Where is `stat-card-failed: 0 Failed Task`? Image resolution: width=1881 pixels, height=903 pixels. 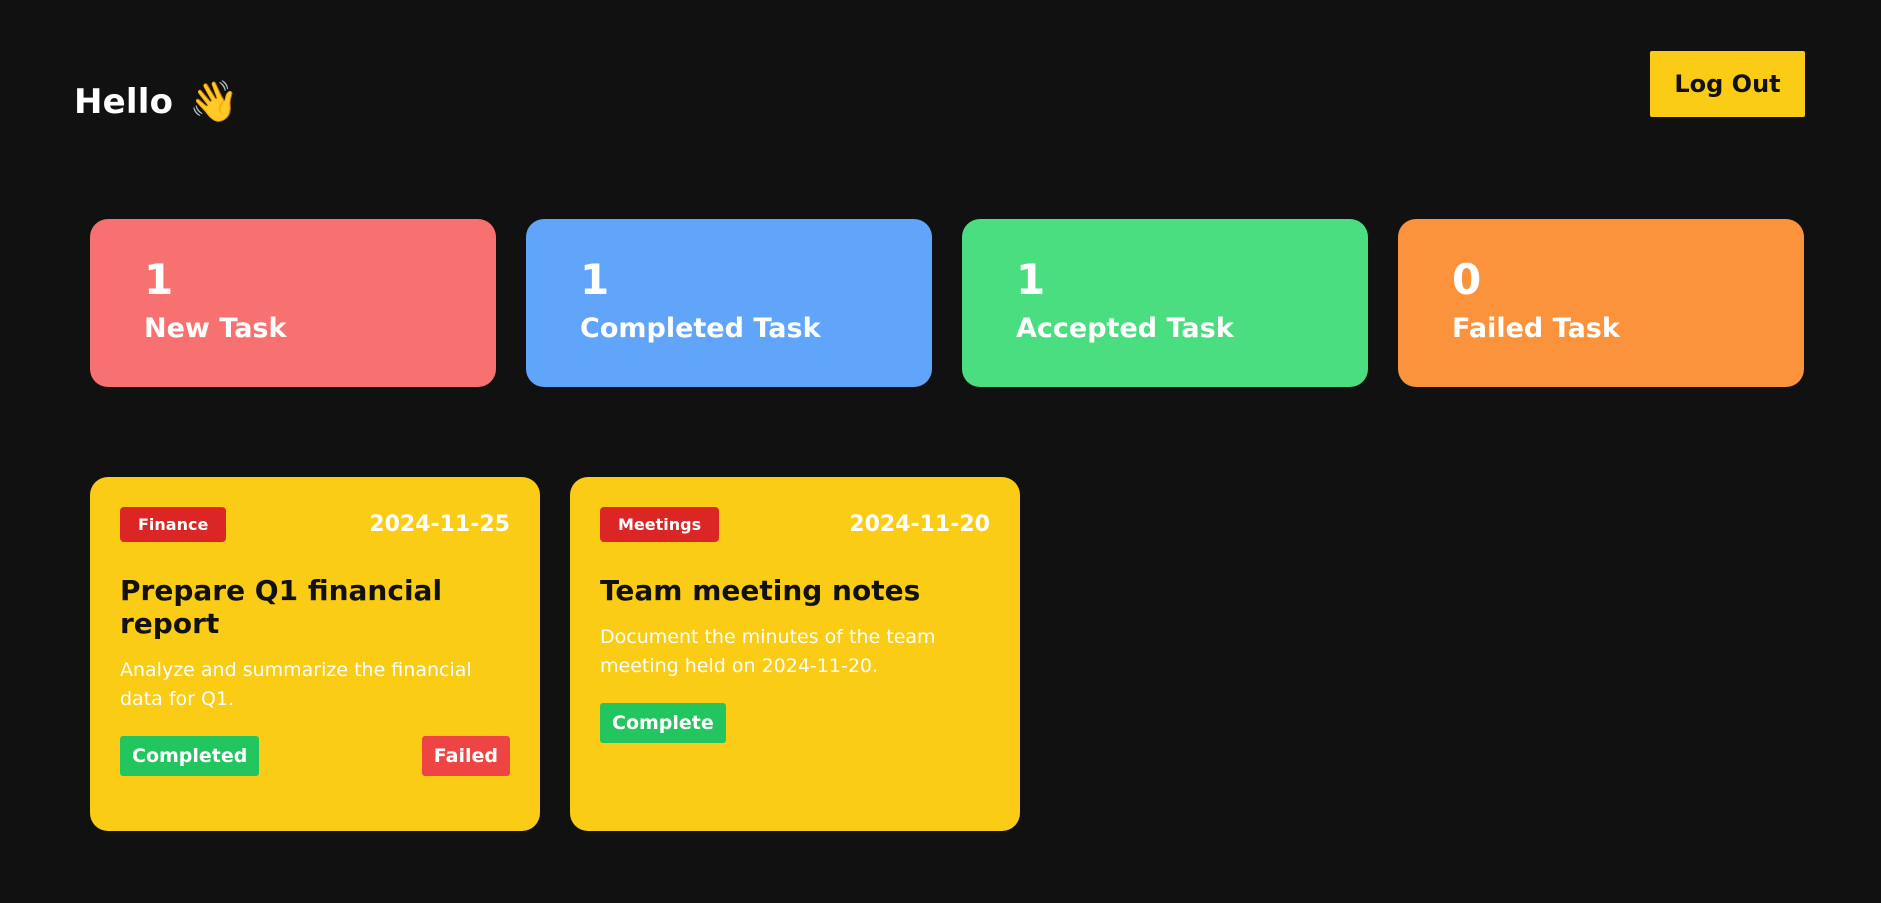 stat-card-failed: 0 Failed Task is located at coordinates (1601, 303).